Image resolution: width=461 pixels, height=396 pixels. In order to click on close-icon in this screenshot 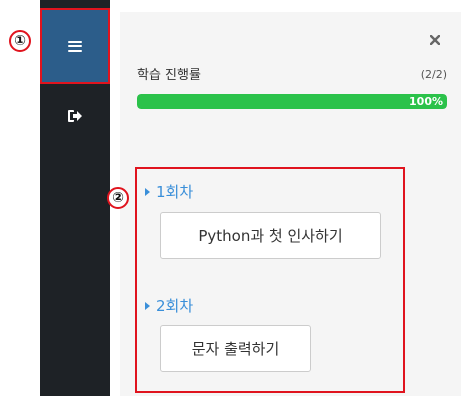, I will do `click(435, 40)`.